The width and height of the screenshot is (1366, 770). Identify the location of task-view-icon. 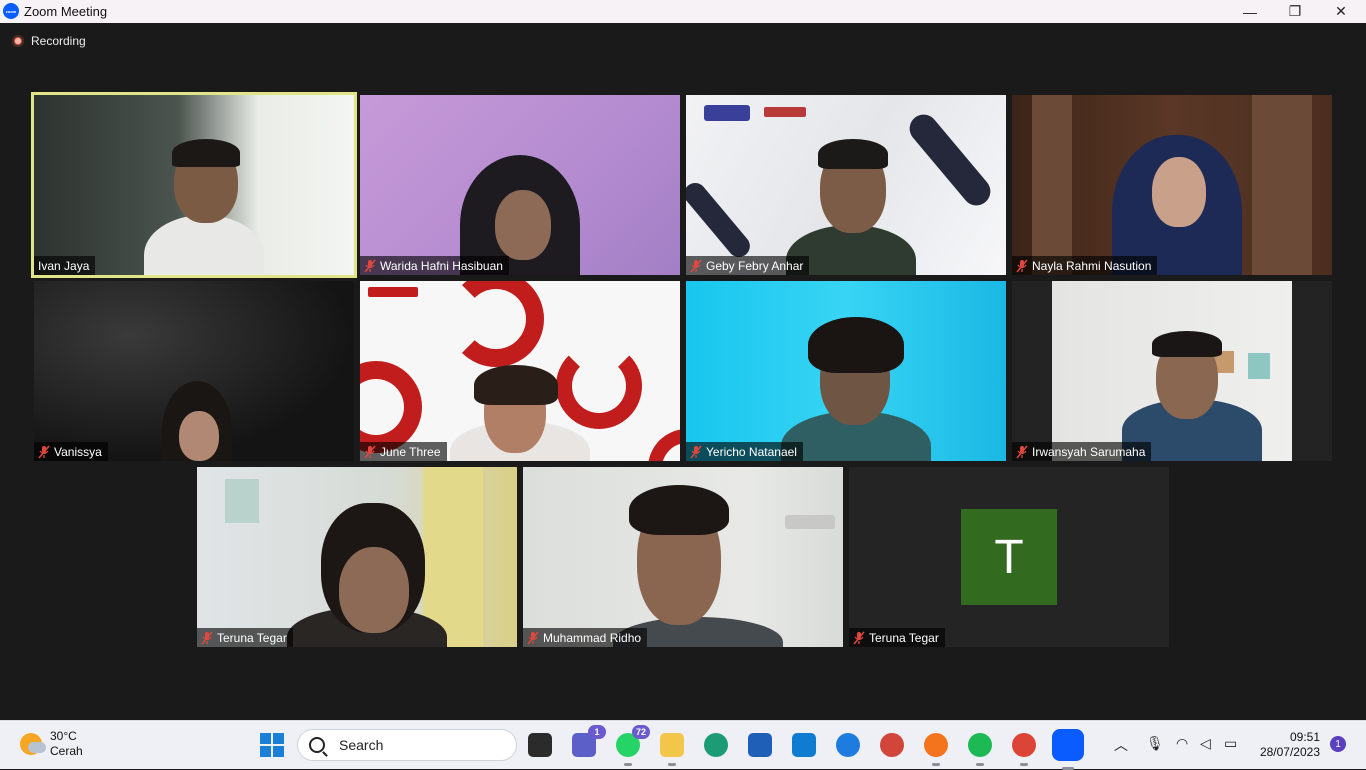
(540, 745).